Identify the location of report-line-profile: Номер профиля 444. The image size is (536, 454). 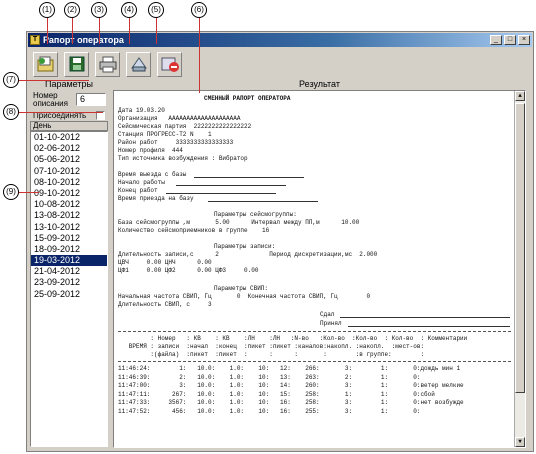
(150, 150).